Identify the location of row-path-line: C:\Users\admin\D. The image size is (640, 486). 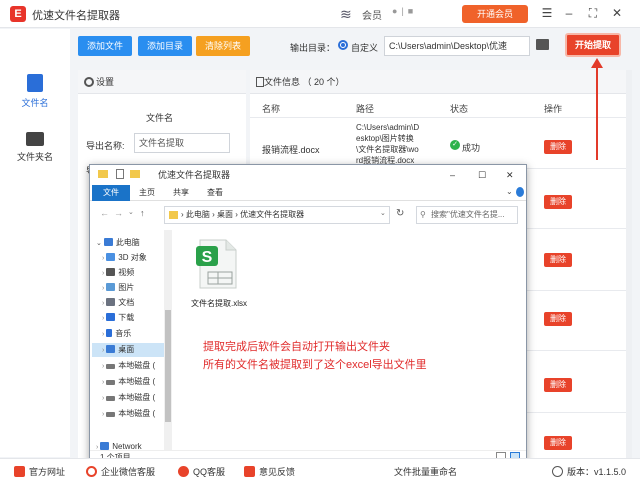
(388, 127).